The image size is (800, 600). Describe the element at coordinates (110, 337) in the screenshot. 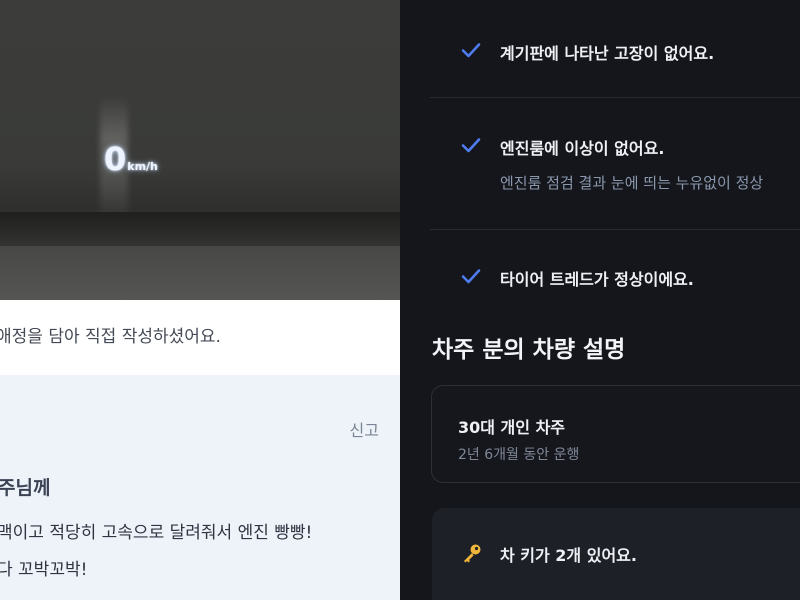

I see `review-caption: 애정을 담아 직접 작성하셨어요.` at that location.